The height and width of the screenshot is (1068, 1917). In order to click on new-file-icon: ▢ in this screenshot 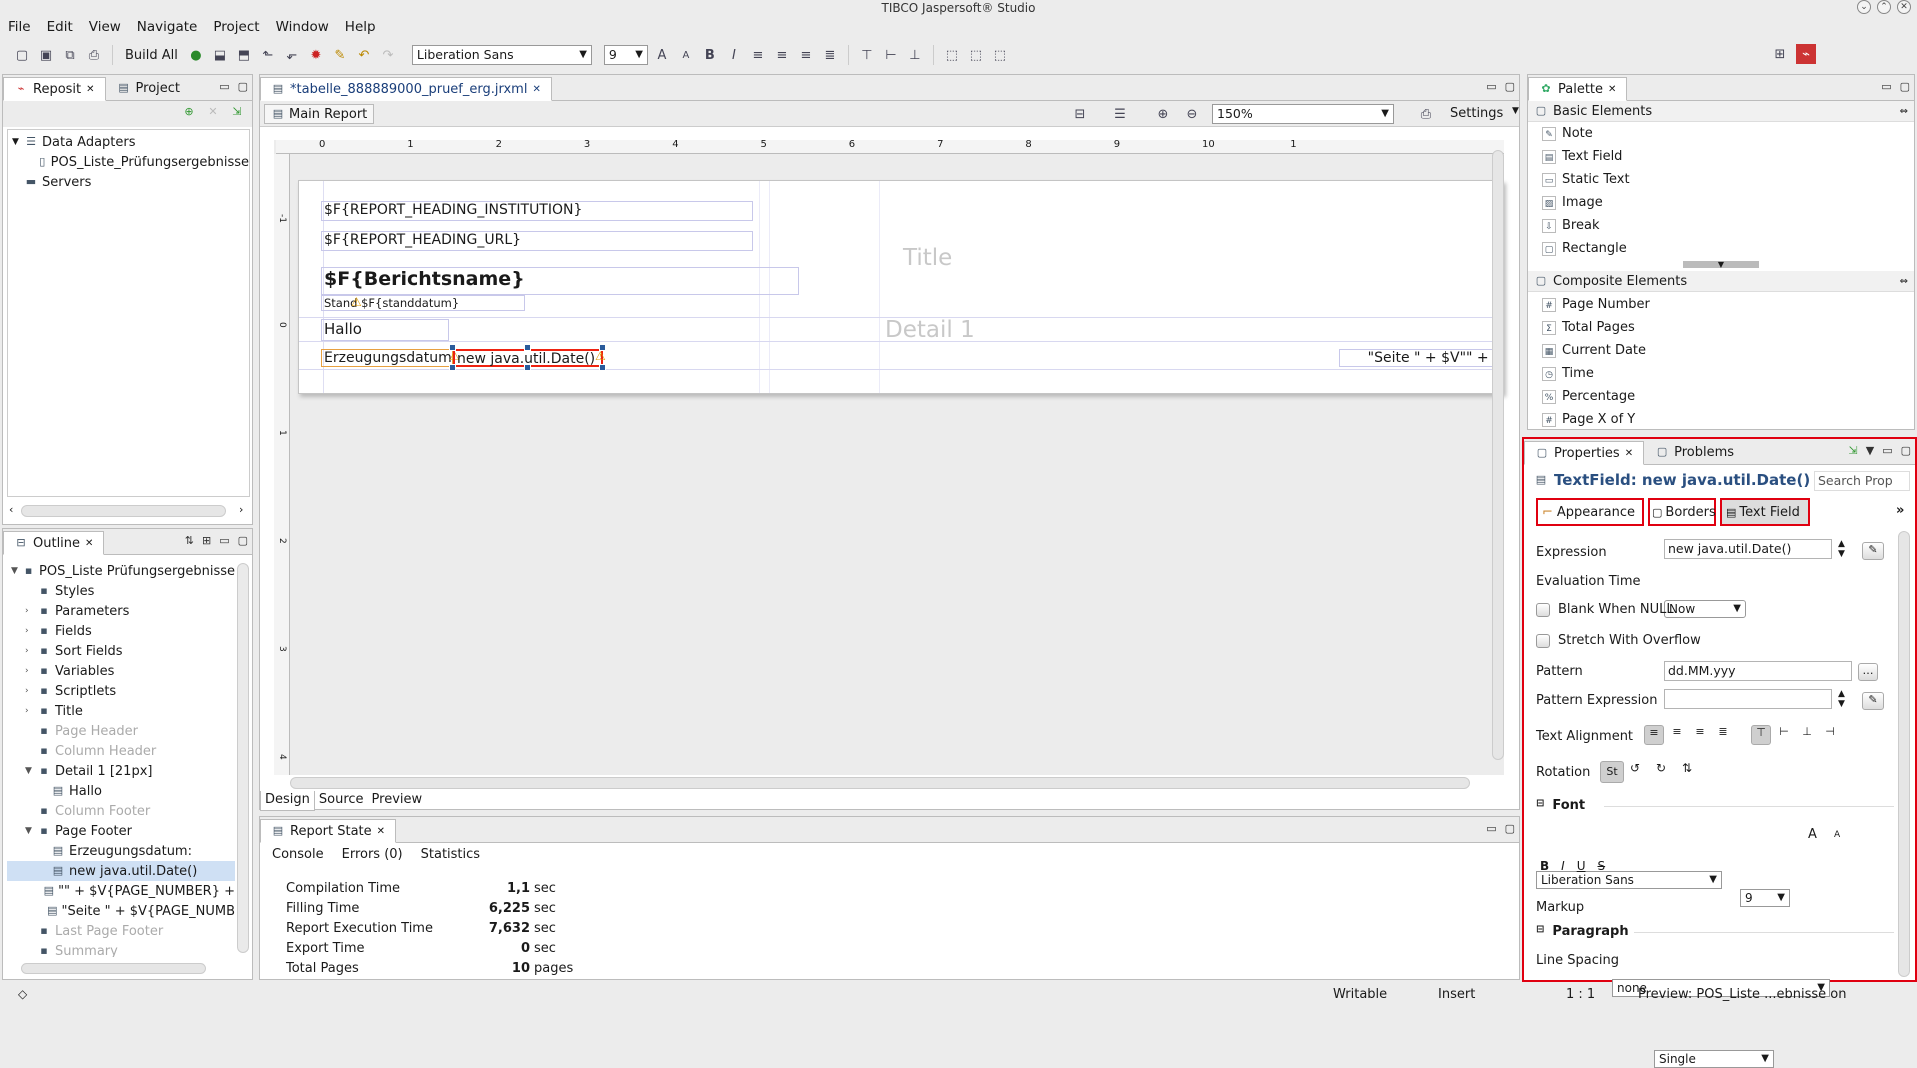, I will do `click(22, 55)`.